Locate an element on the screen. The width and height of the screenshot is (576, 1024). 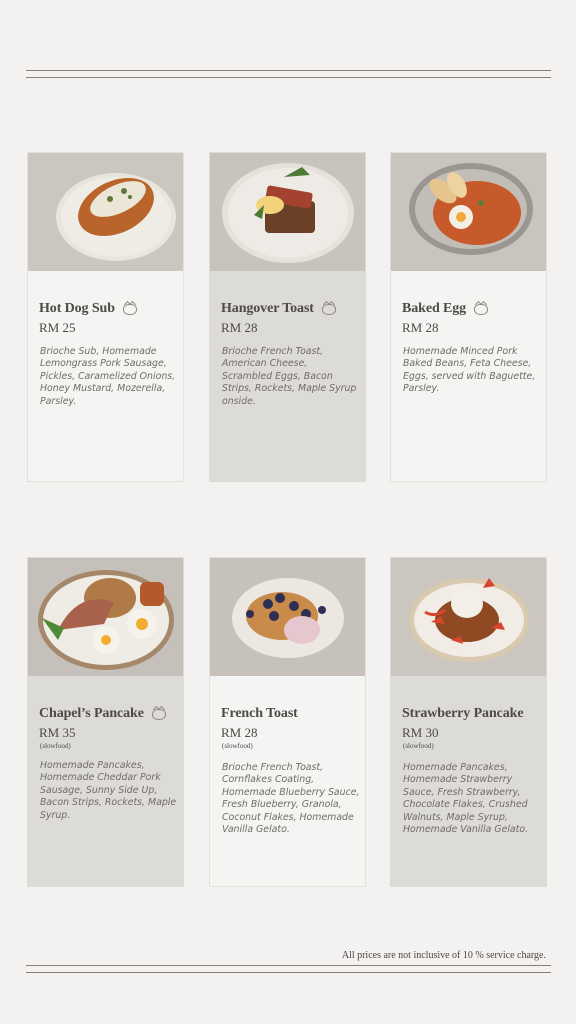
dish-name: Hot Dog Sub is located at coordinates (77, 308).